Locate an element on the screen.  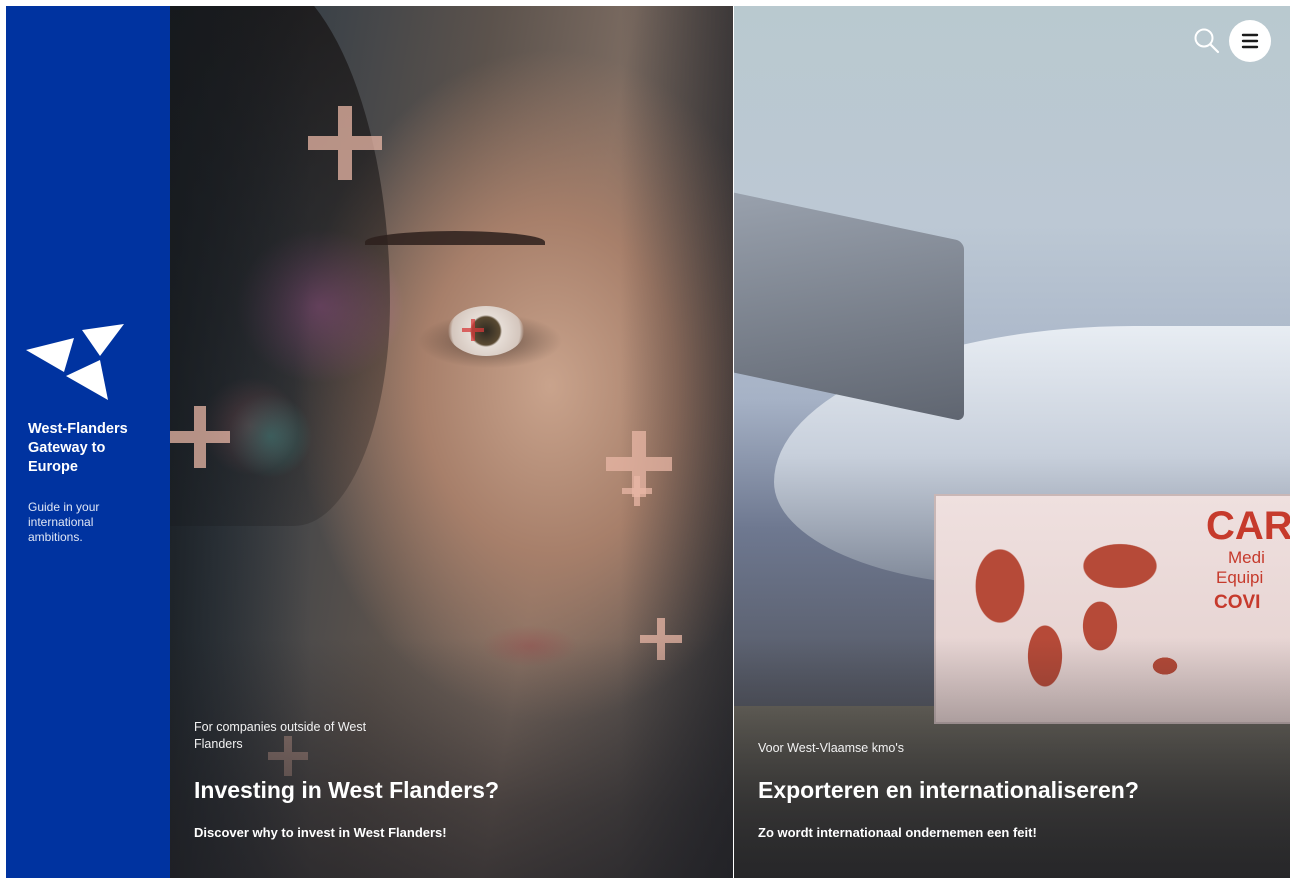
hamburger-menu-icon is located at coordinates (1250, 41).